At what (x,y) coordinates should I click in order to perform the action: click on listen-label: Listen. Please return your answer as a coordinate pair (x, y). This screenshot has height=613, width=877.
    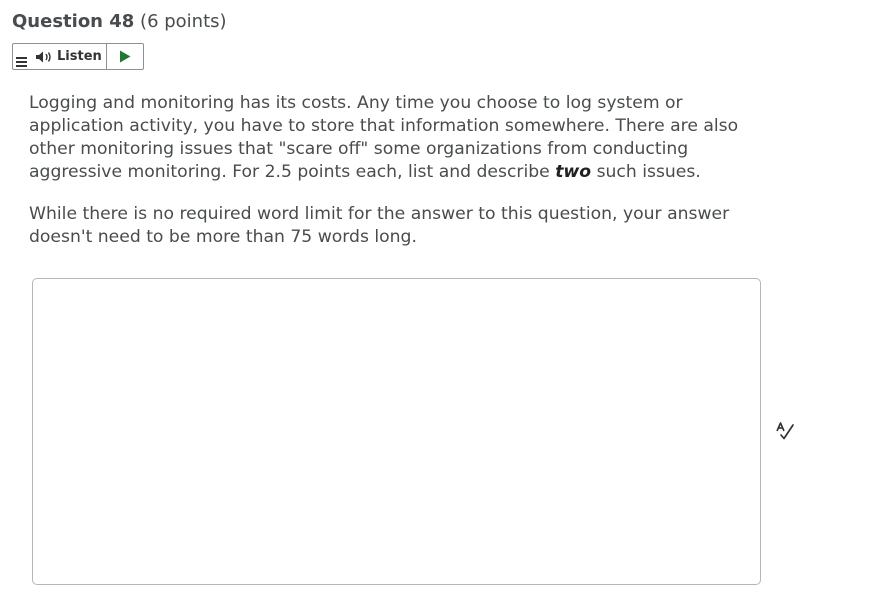
    Looking at the image, I should click on (79, 56).